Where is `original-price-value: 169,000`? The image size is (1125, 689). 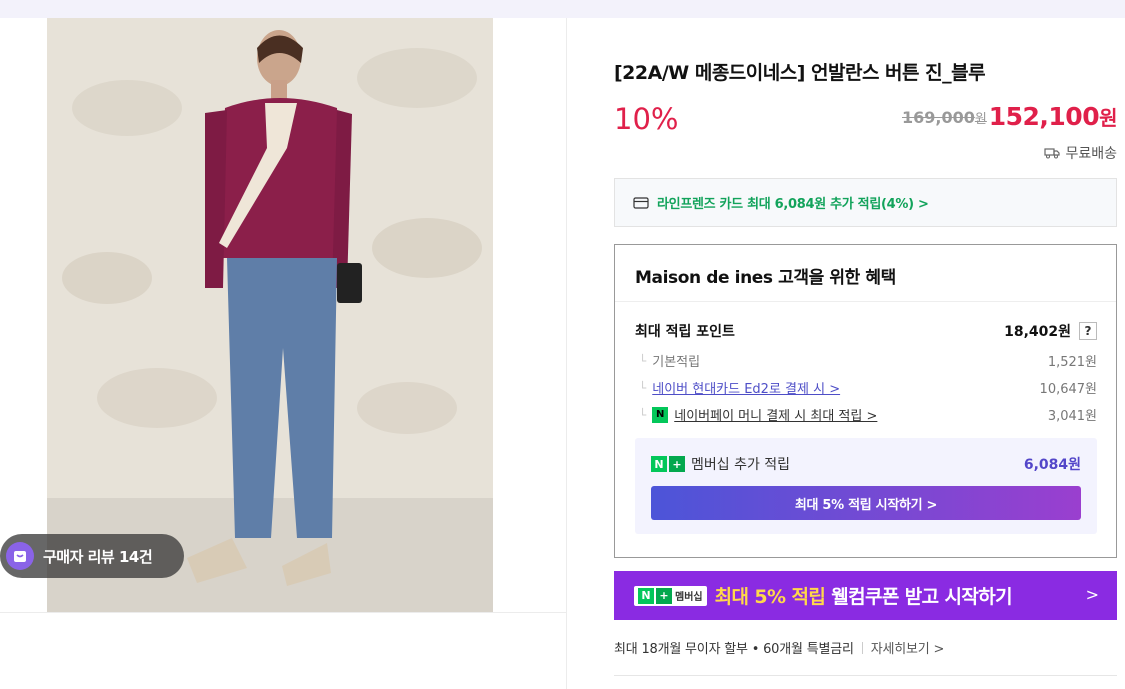
original-price-value: 169,000 is located at coordinates (938, 117).